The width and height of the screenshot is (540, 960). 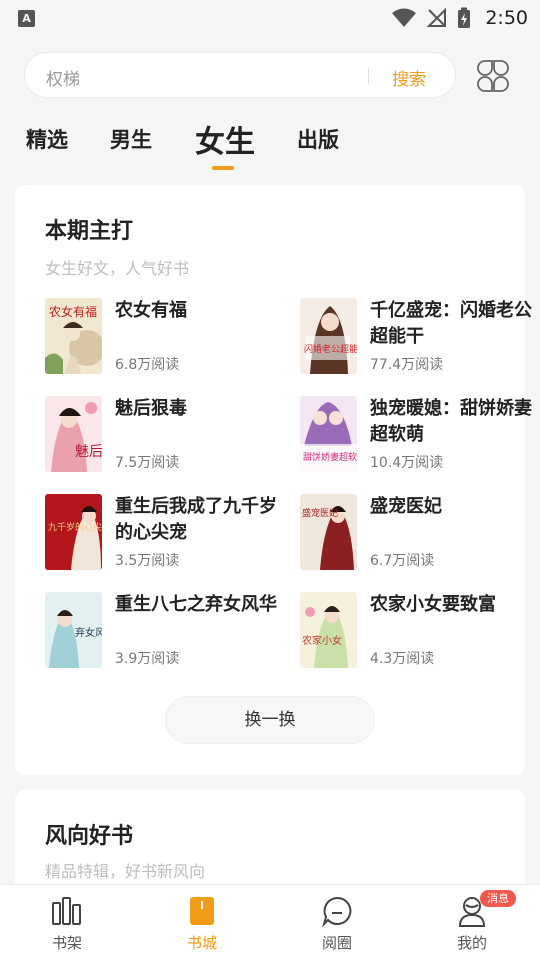 I want to click on book-reads: 6.8万阅读, so click(x=147, y=365).